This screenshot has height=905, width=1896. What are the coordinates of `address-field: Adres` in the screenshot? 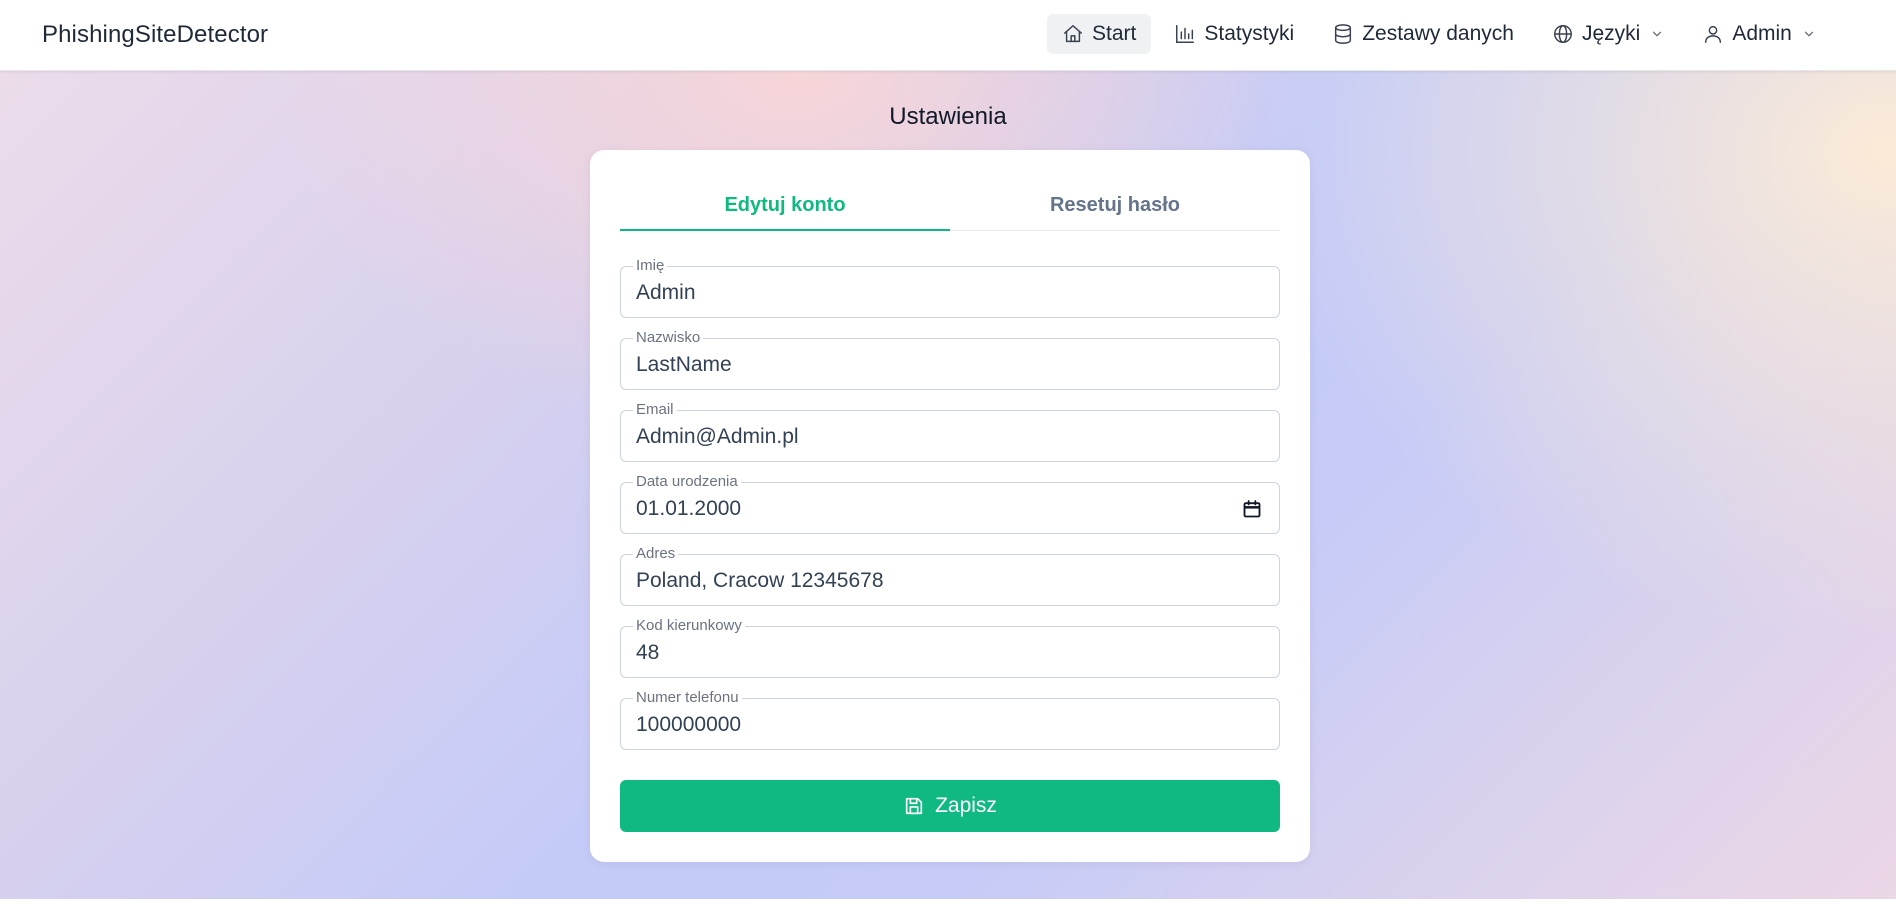 It's located at (950, 575).